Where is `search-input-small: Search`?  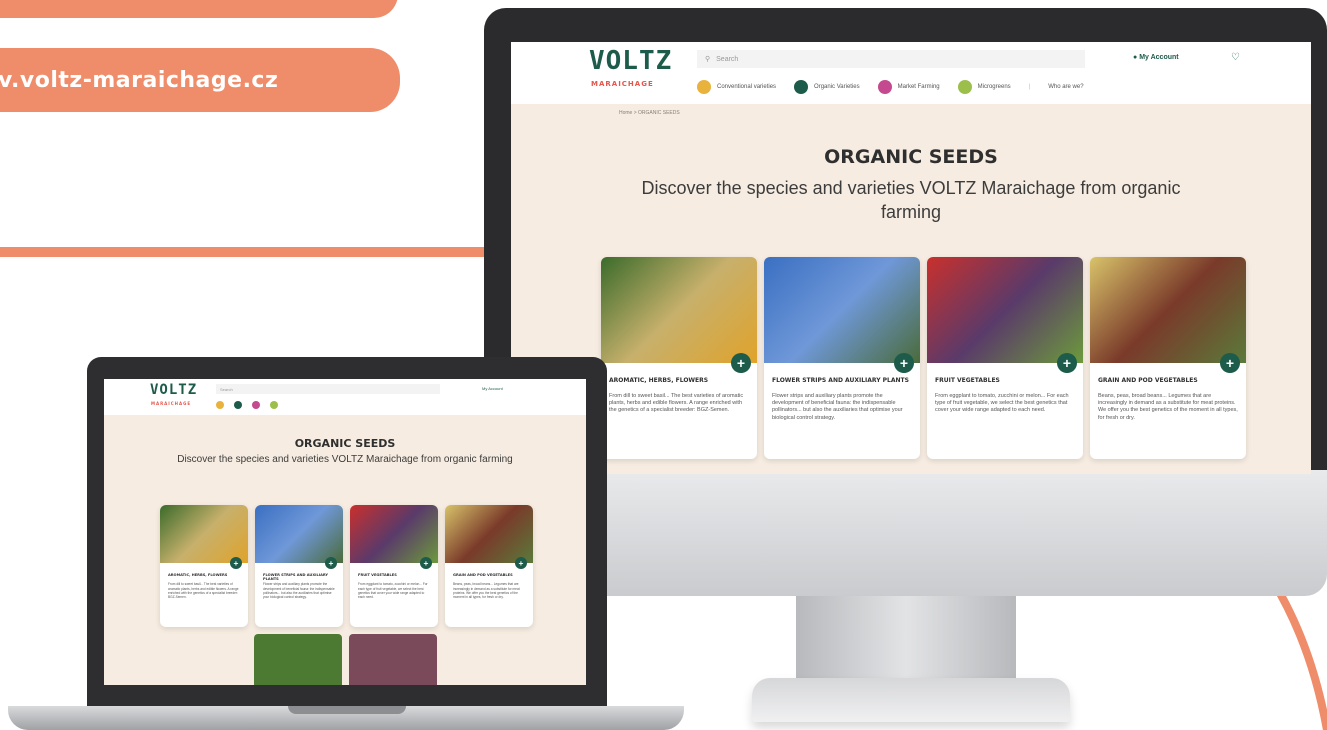 search-input-small: Search is located at coordinates (328, 389).